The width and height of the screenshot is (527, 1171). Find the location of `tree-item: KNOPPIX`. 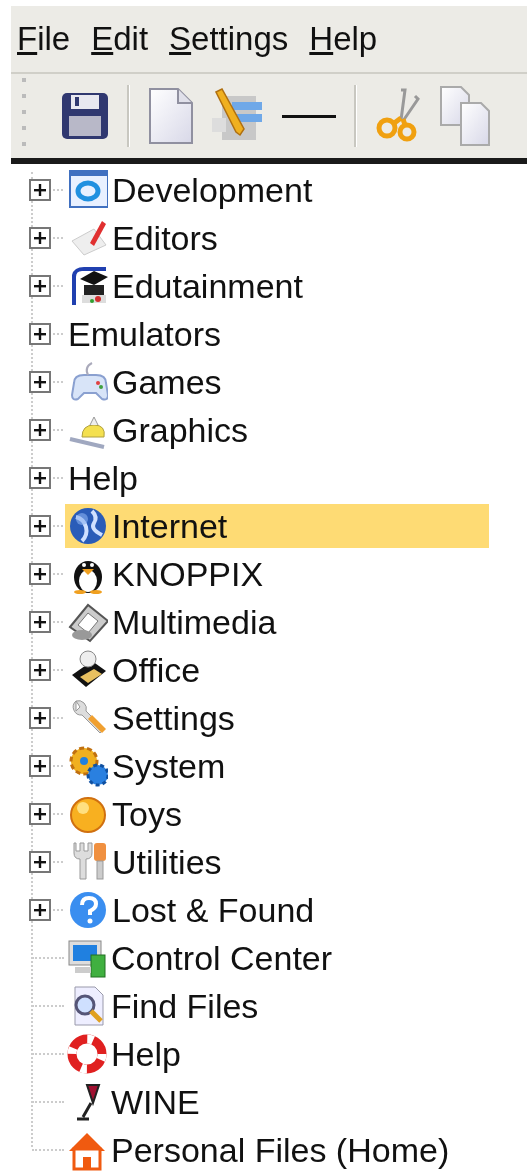

tree-item: KNOPPIX is located at coordinates (166, 574).